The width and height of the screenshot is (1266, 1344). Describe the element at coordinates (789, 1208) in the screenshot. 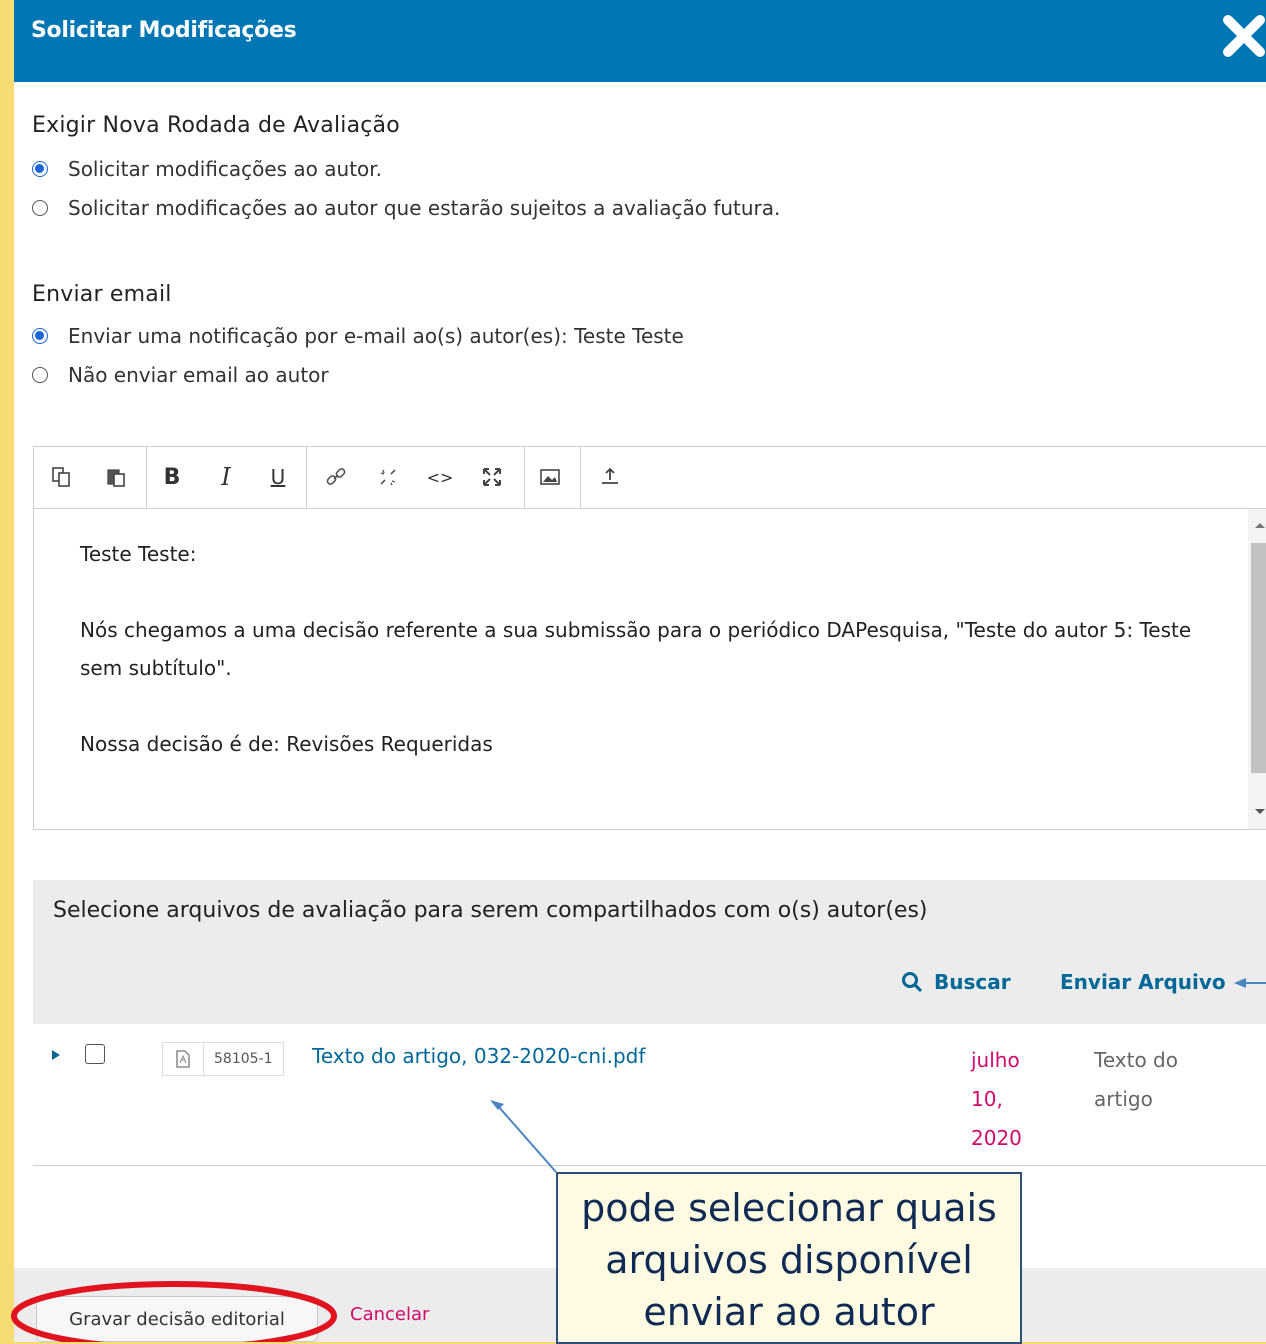

I see `callout-line: pode selecionar quais` at that location.